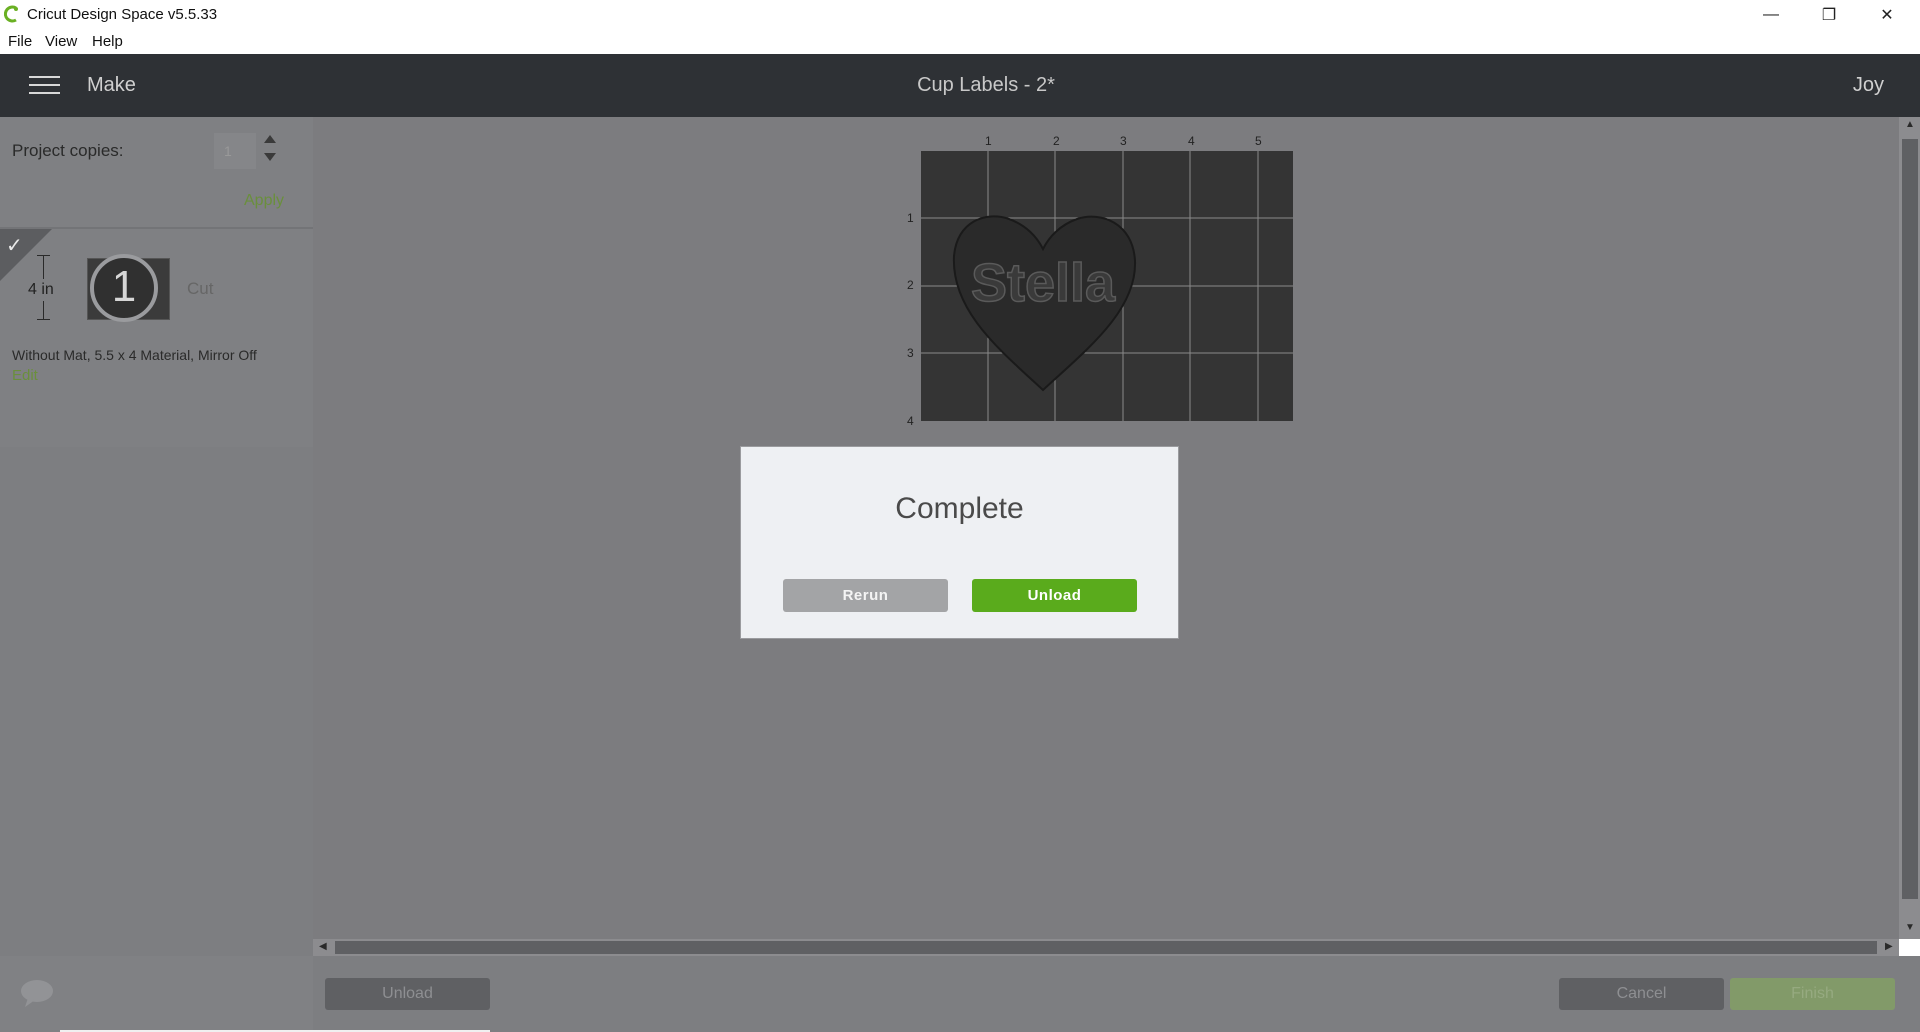  I want to click on mat-grid: Stella, so click(1107, 286).